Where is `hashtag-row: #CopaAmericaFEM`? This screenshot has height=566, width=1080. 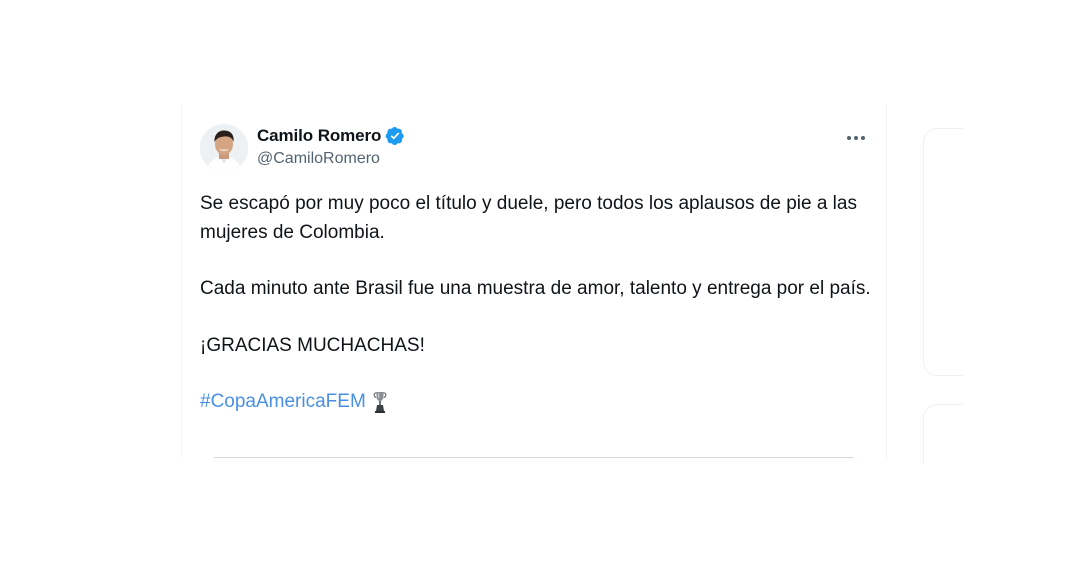 hashtag-row: #CopaAmericaFEM is located at coordinates (536, 402).